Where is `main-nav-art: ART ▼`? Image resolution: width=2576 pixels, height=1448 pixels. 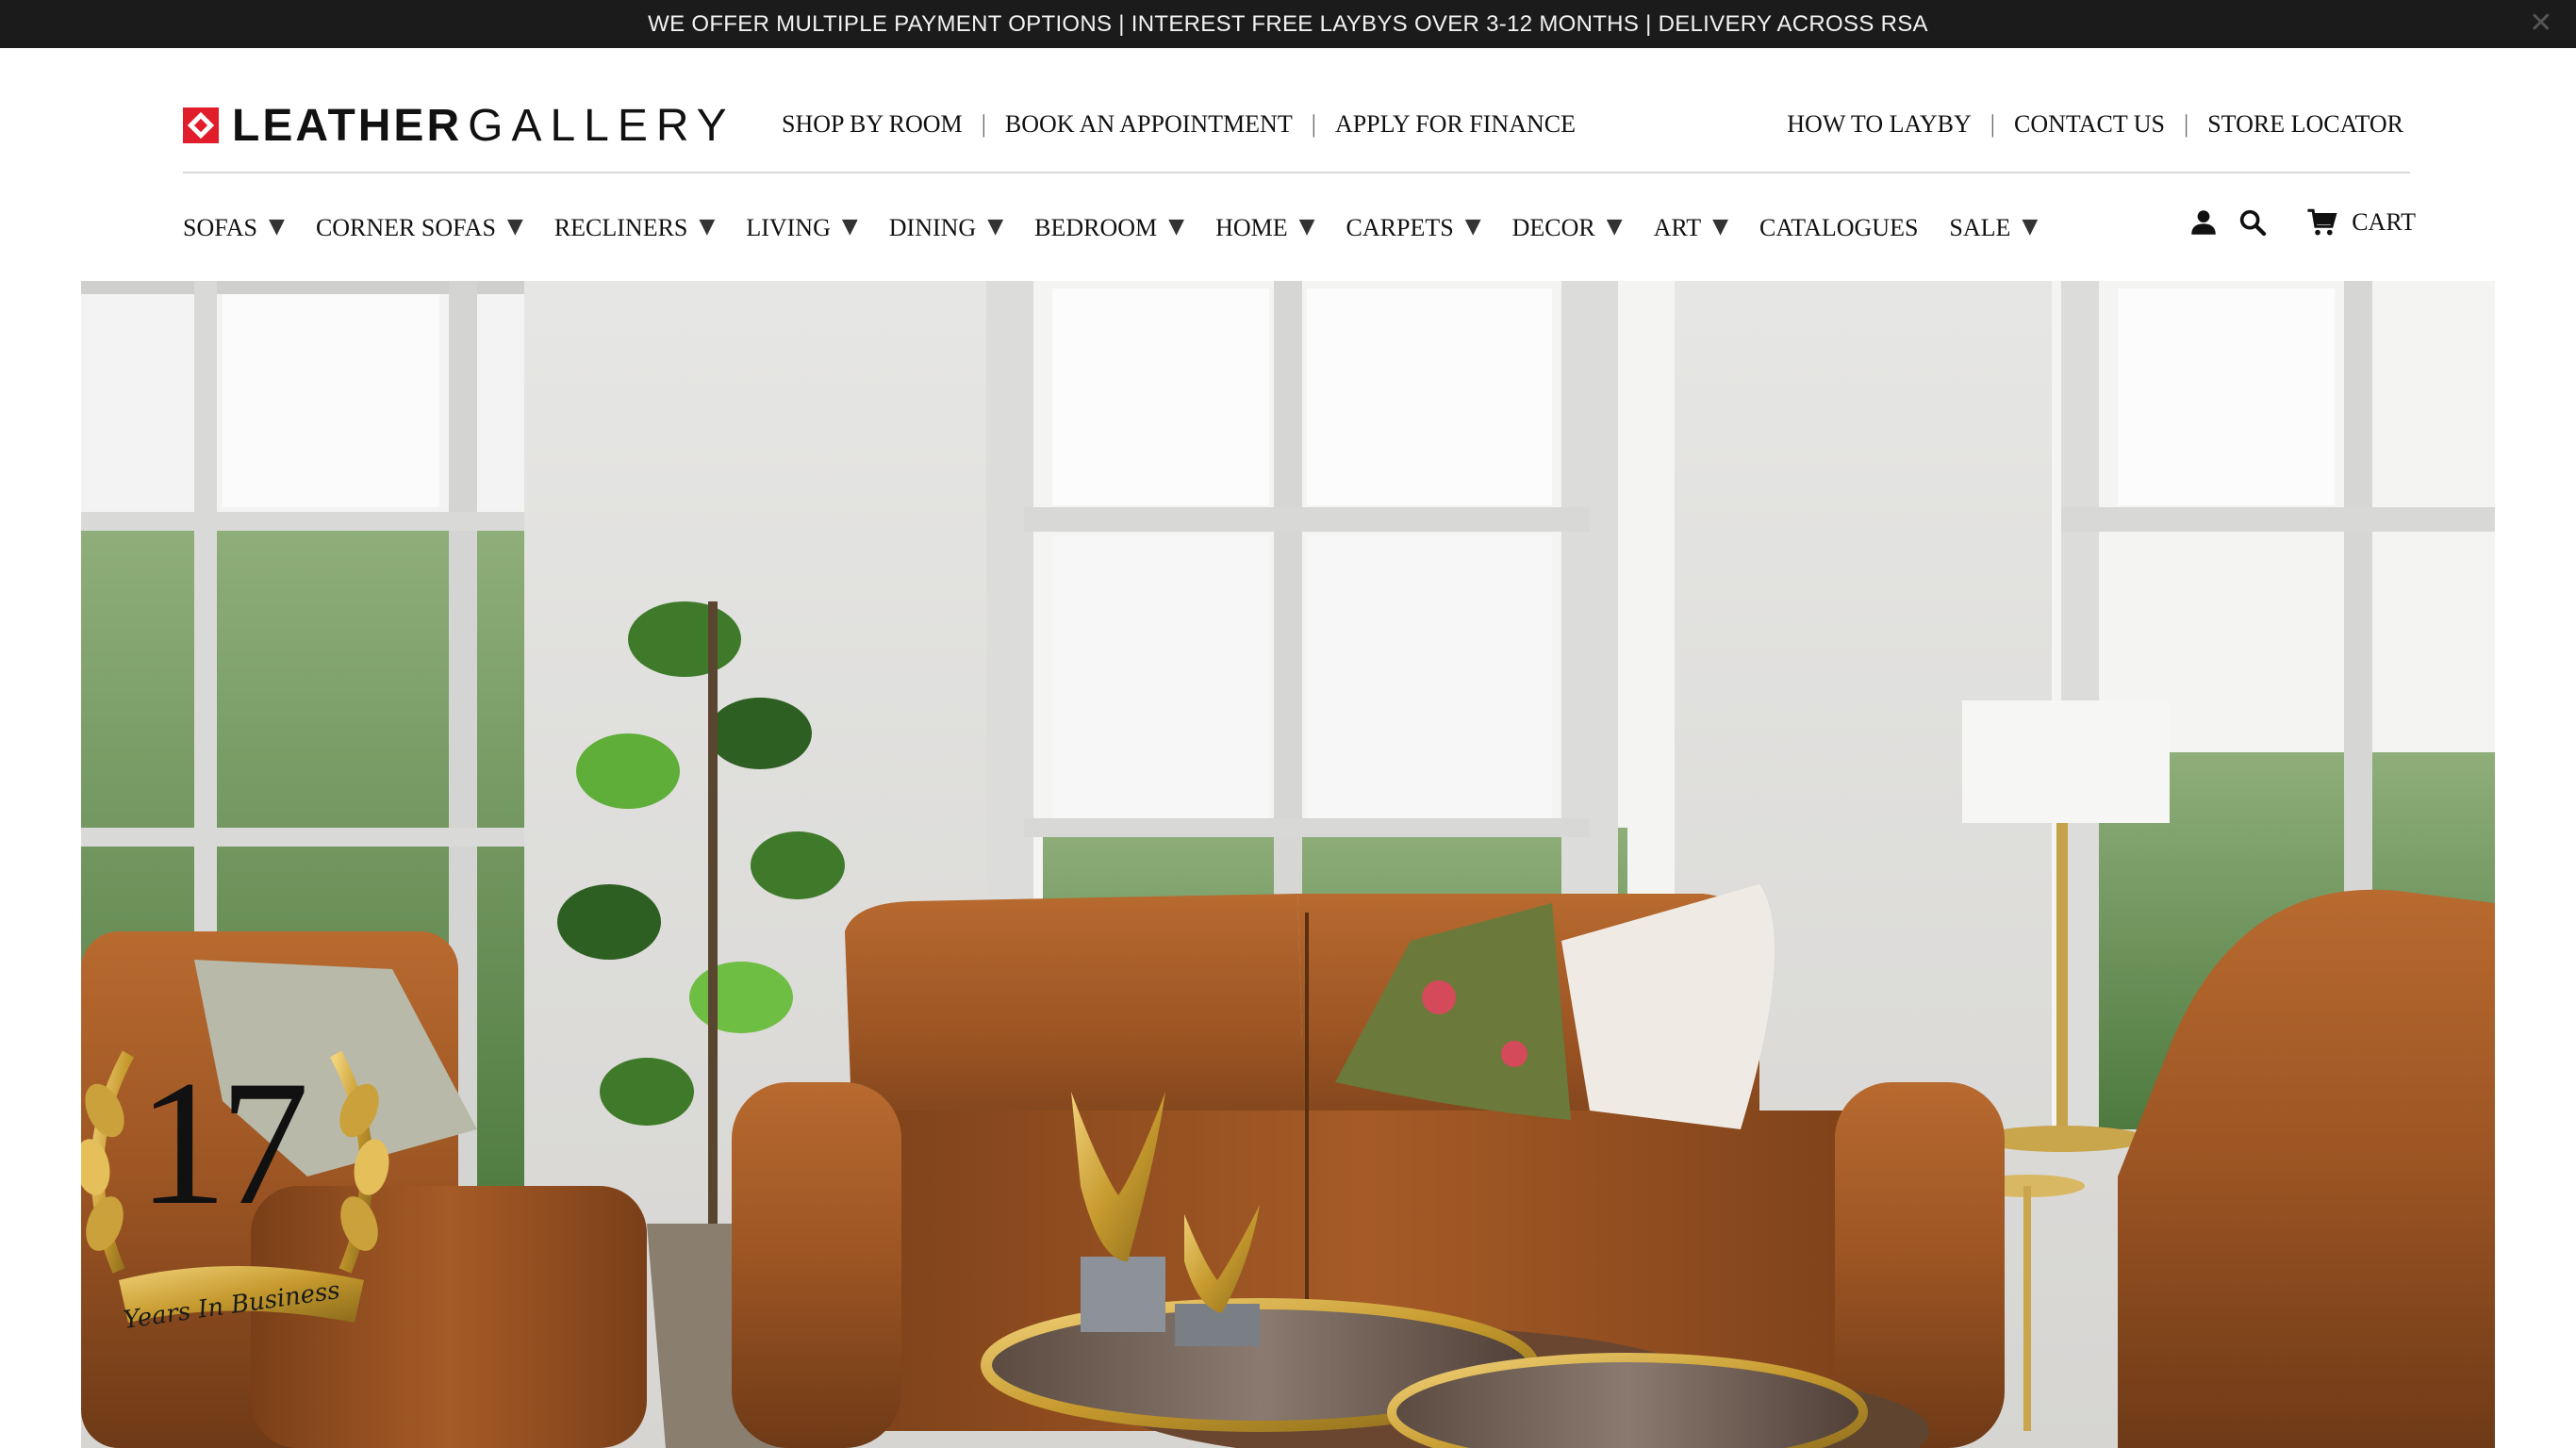
main-nav-art: ART ▼ is located at coordinates (1691, 228).